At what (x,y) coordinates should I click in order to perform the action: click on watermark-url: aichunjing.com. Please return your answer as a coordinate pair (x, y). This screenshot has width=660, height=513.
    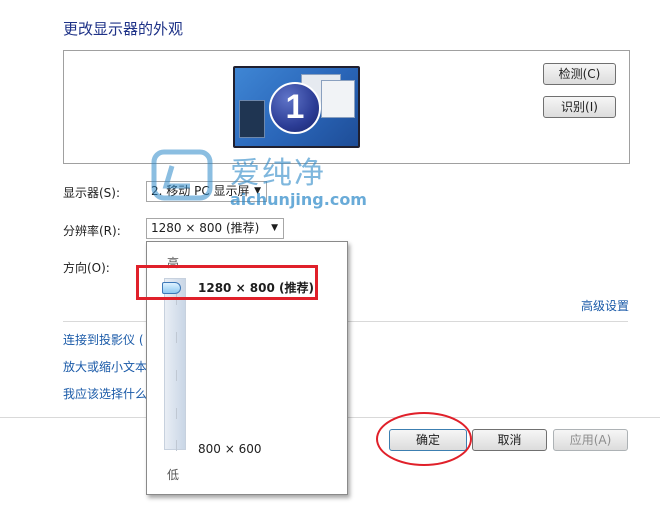
    Looking at the image, I should click on (298, 199).